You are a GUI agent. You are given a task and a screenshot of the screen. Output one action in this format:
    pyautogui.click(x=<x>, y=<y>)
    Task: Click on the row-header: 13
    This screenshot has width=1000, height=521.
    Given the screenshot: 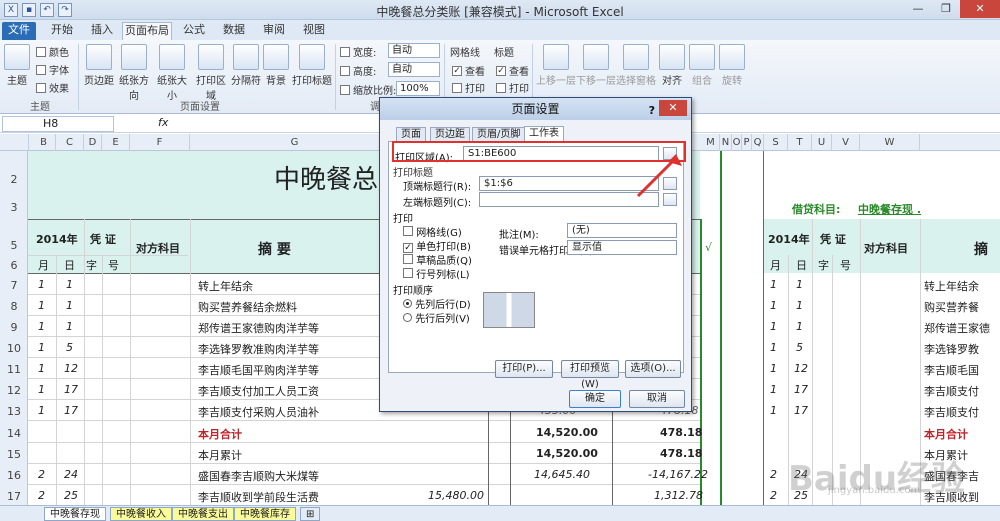 What is the action you would take?
    pyautogui.click(x=14, y=411)
    